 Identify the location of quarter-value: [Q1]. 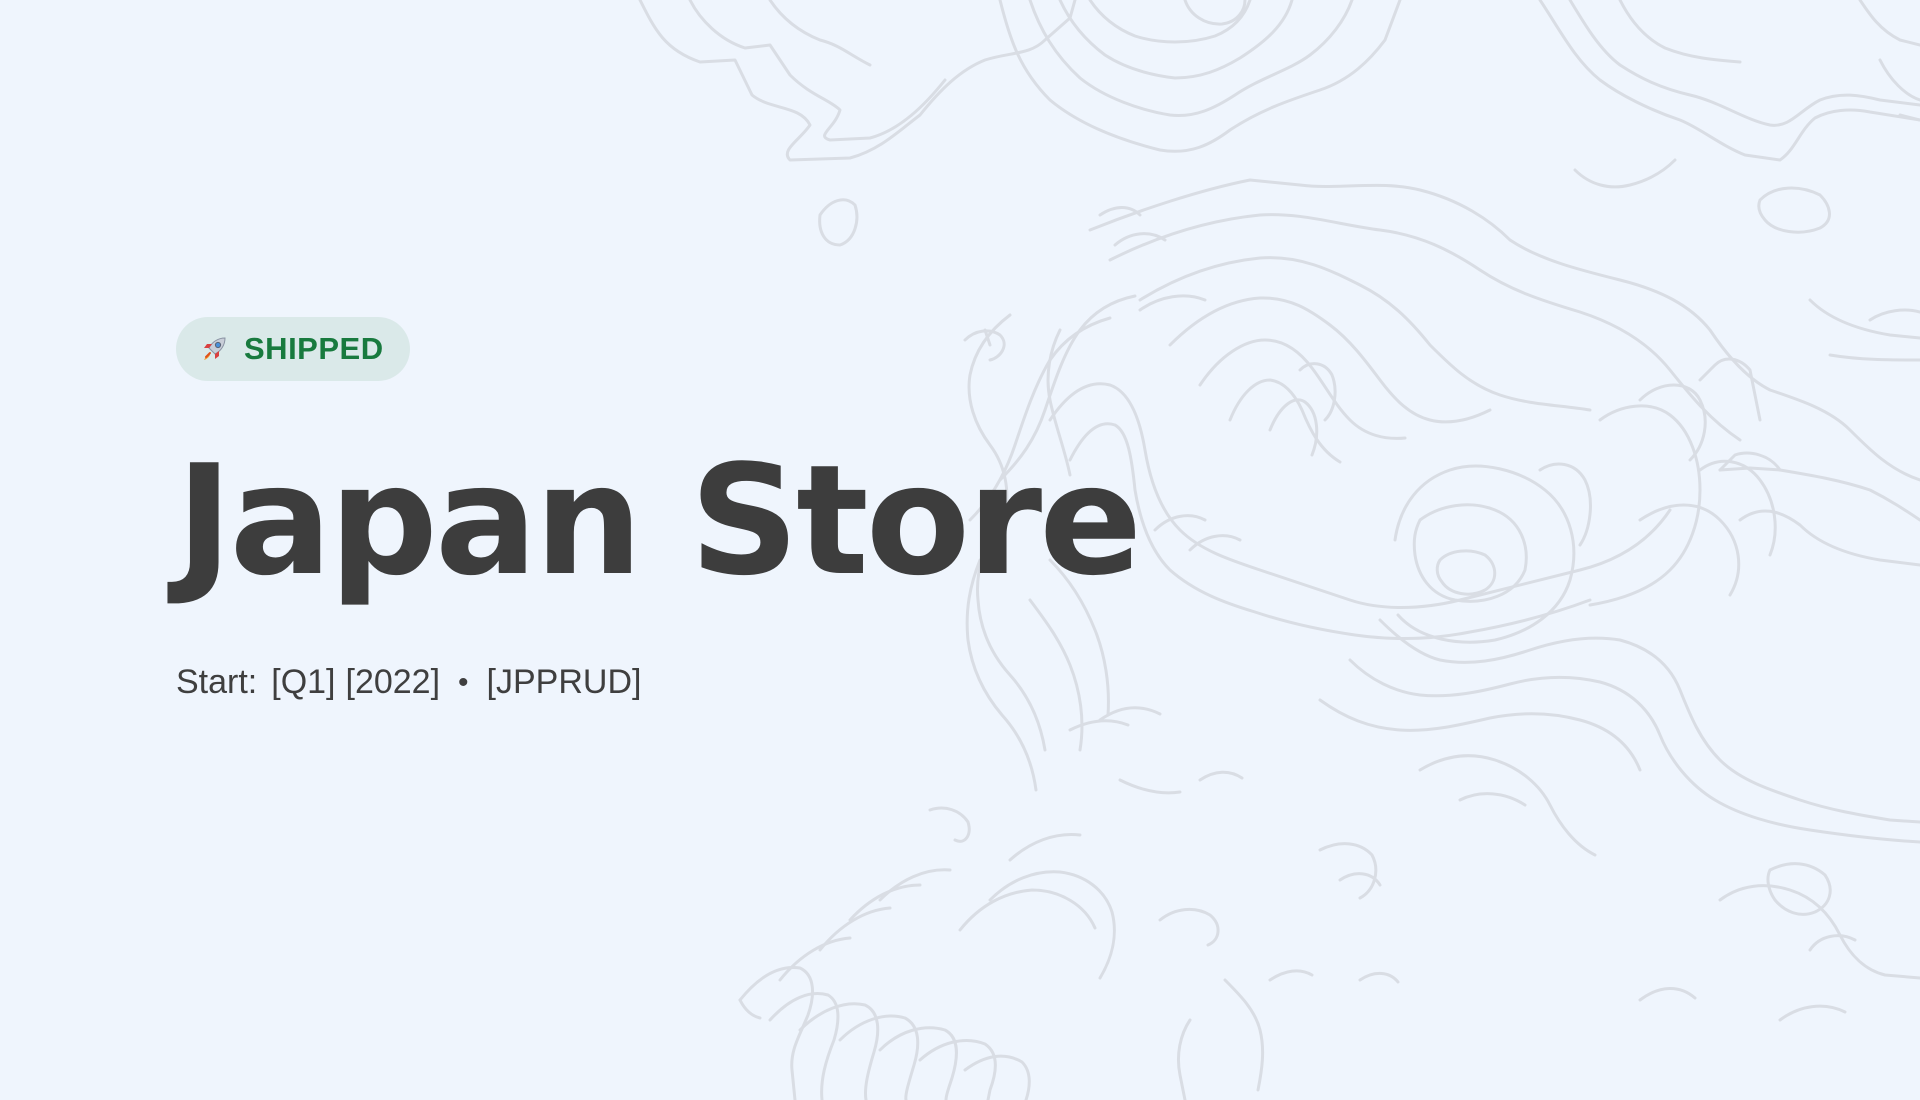
(303, 682).